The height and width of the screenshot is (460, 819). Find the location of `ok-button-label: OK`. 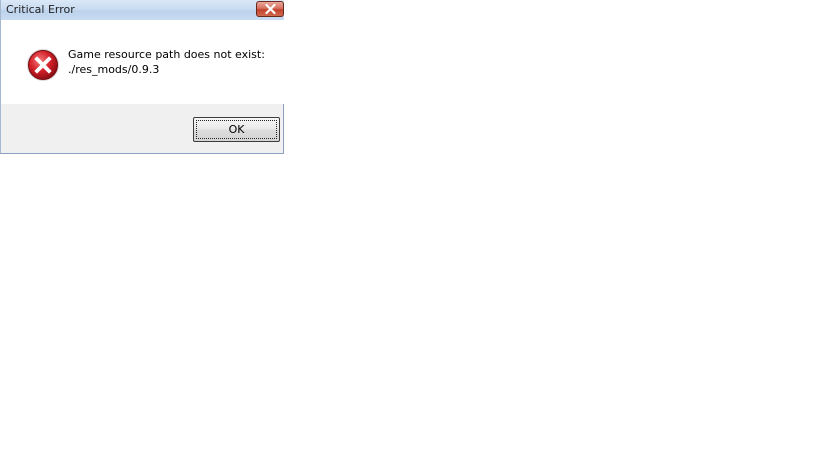

ok-button-label: OK is located at coordinates (236, 129).